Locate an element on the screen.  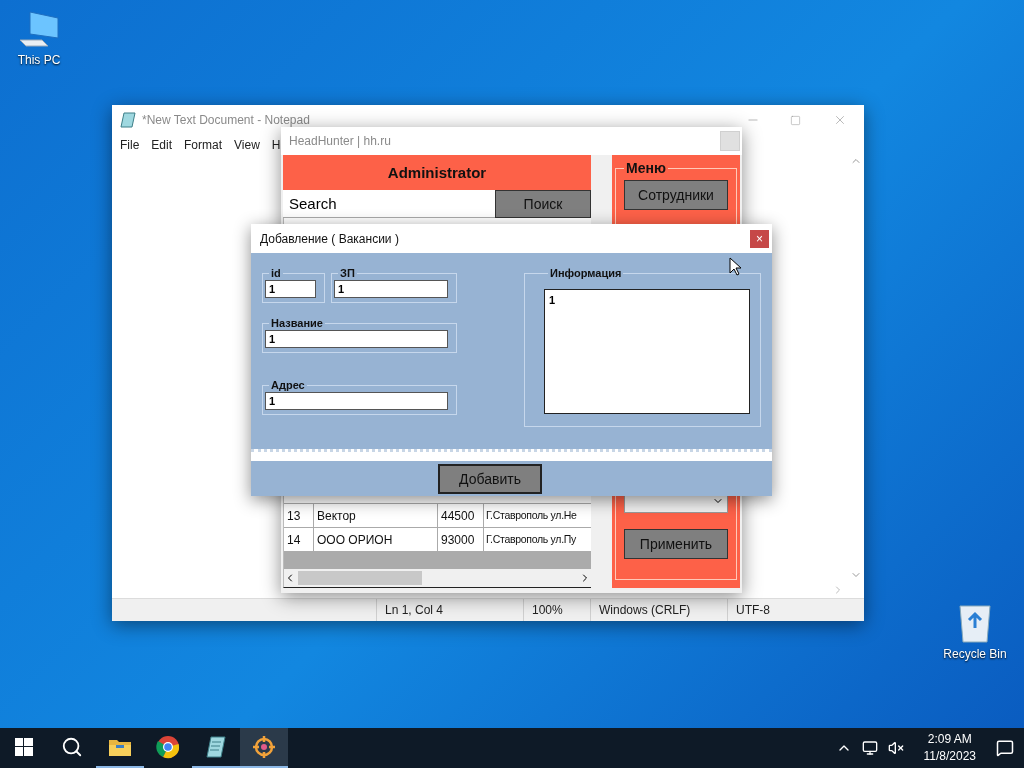
dialog-title: Добавление ( Вакансии ) is located at coordinates (330, 238).